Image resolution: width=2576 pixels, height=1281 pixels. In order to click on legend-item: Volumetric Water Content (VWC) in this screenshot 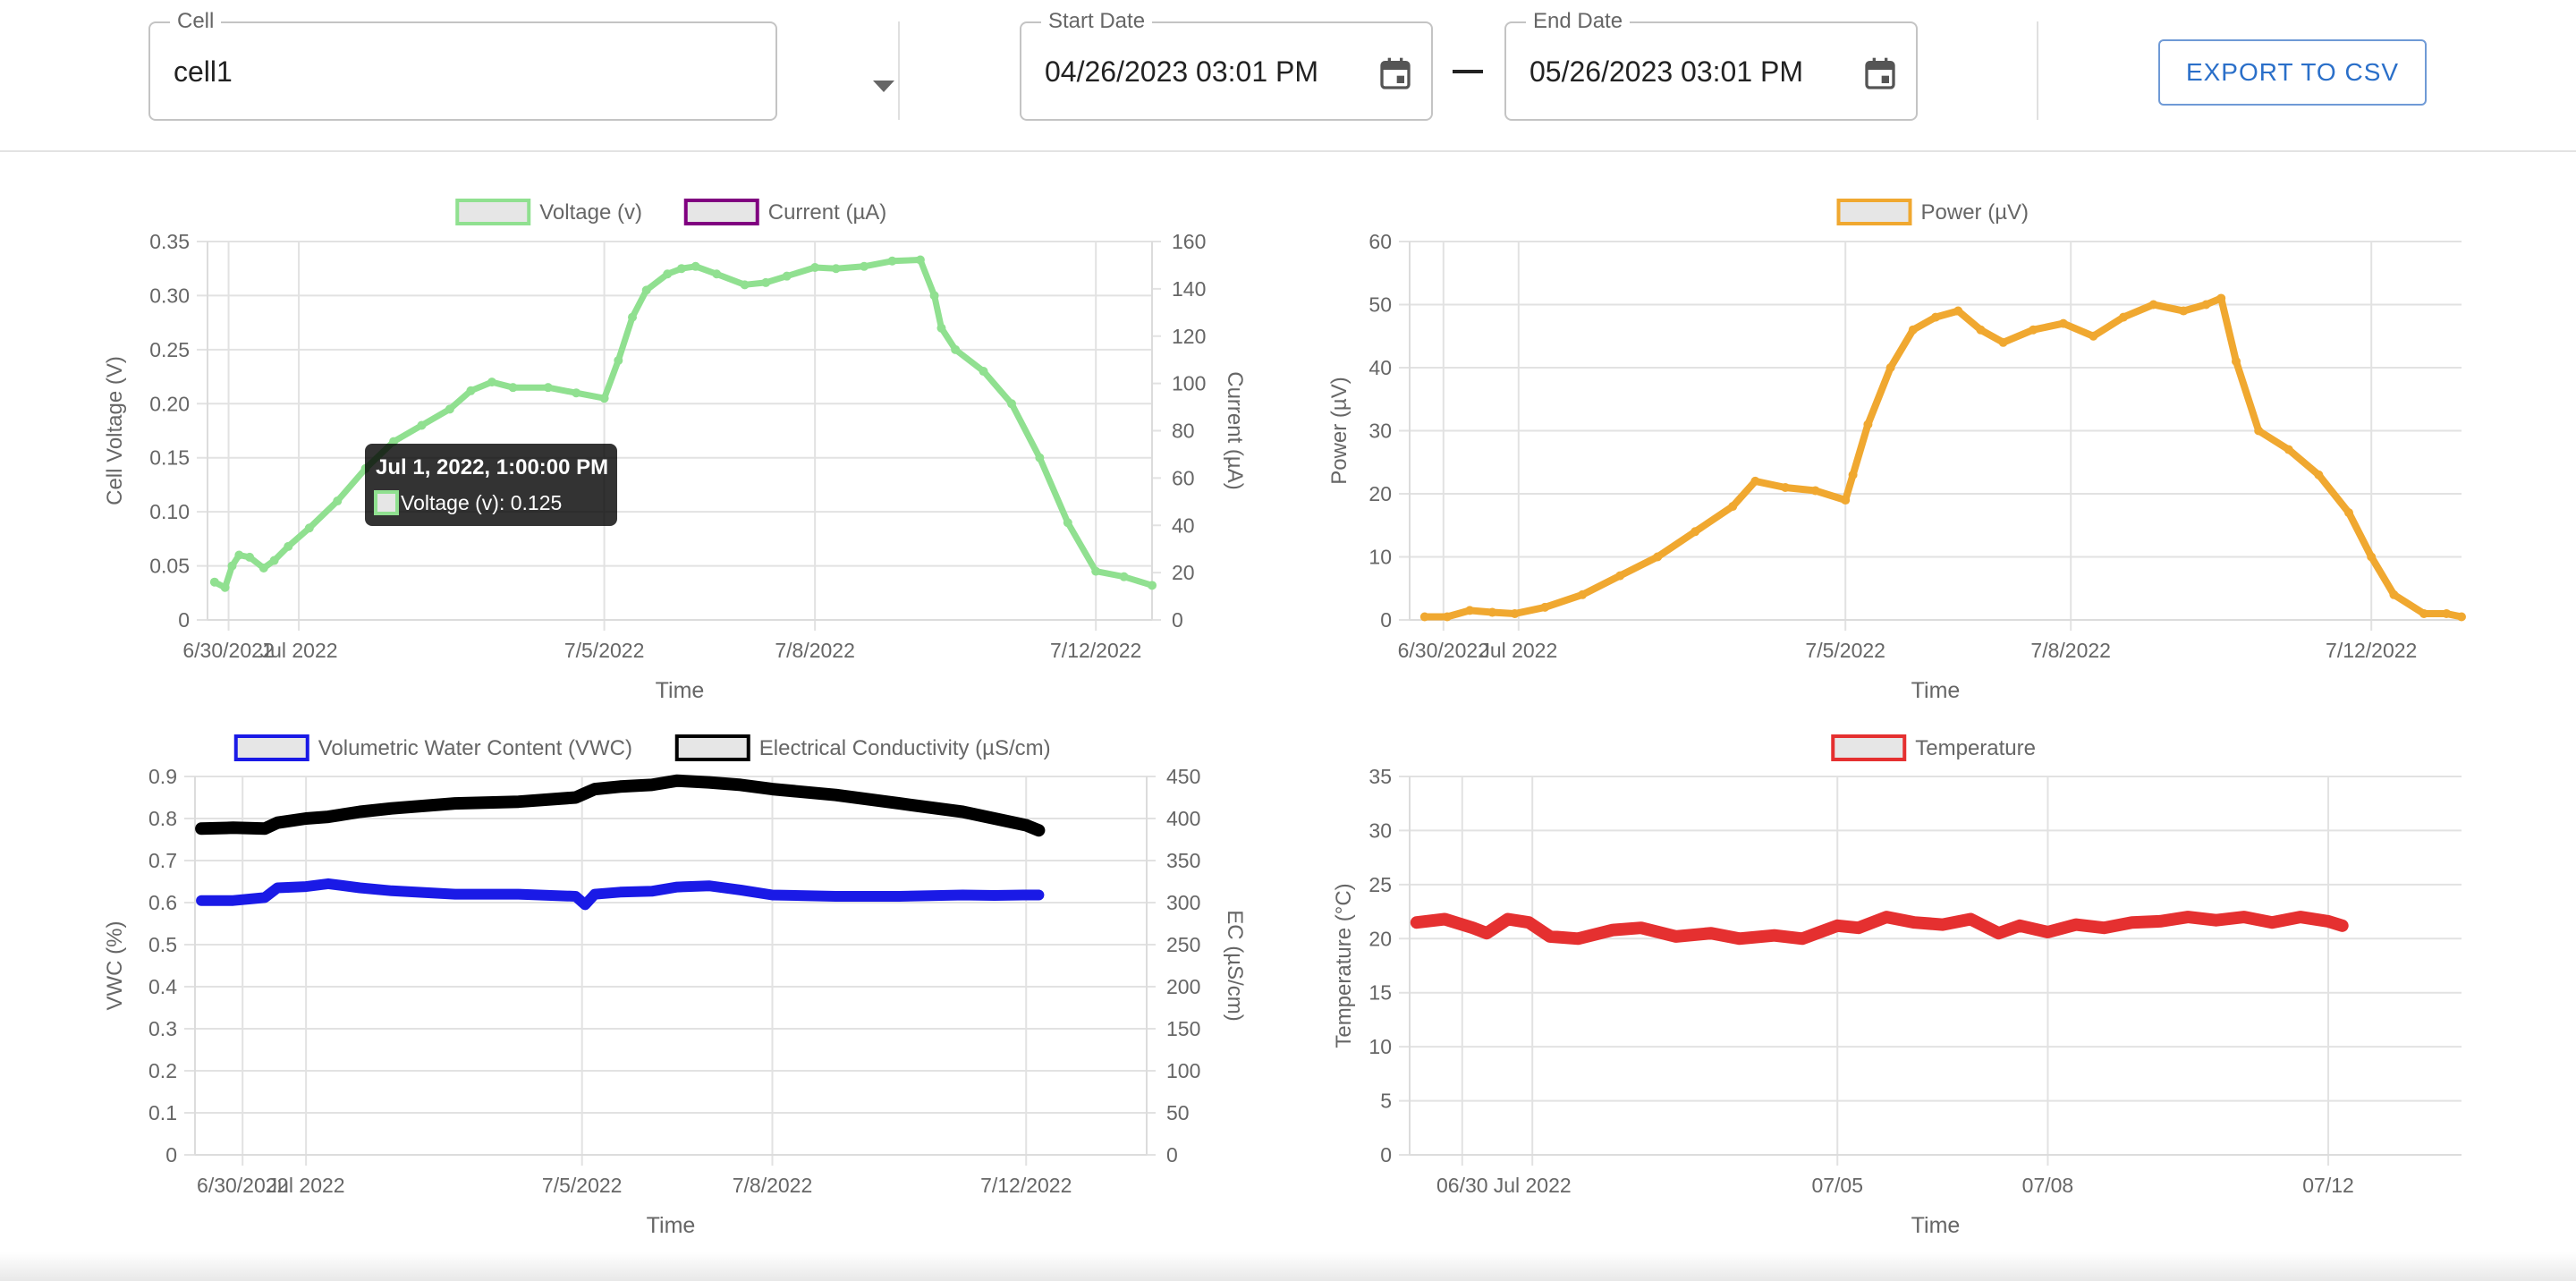, I will do `click(432, 747)`.